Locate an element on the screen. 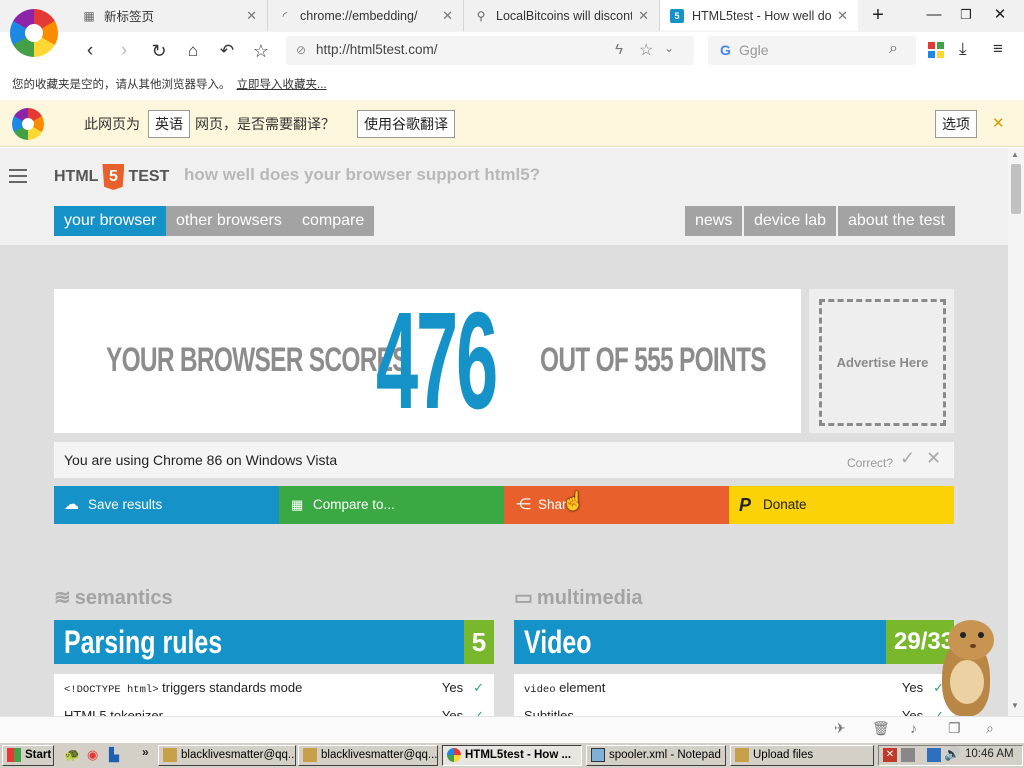 The width and height of the screenshot is (1024, 768). hamster-mascot is located at coordinates (968, 666).